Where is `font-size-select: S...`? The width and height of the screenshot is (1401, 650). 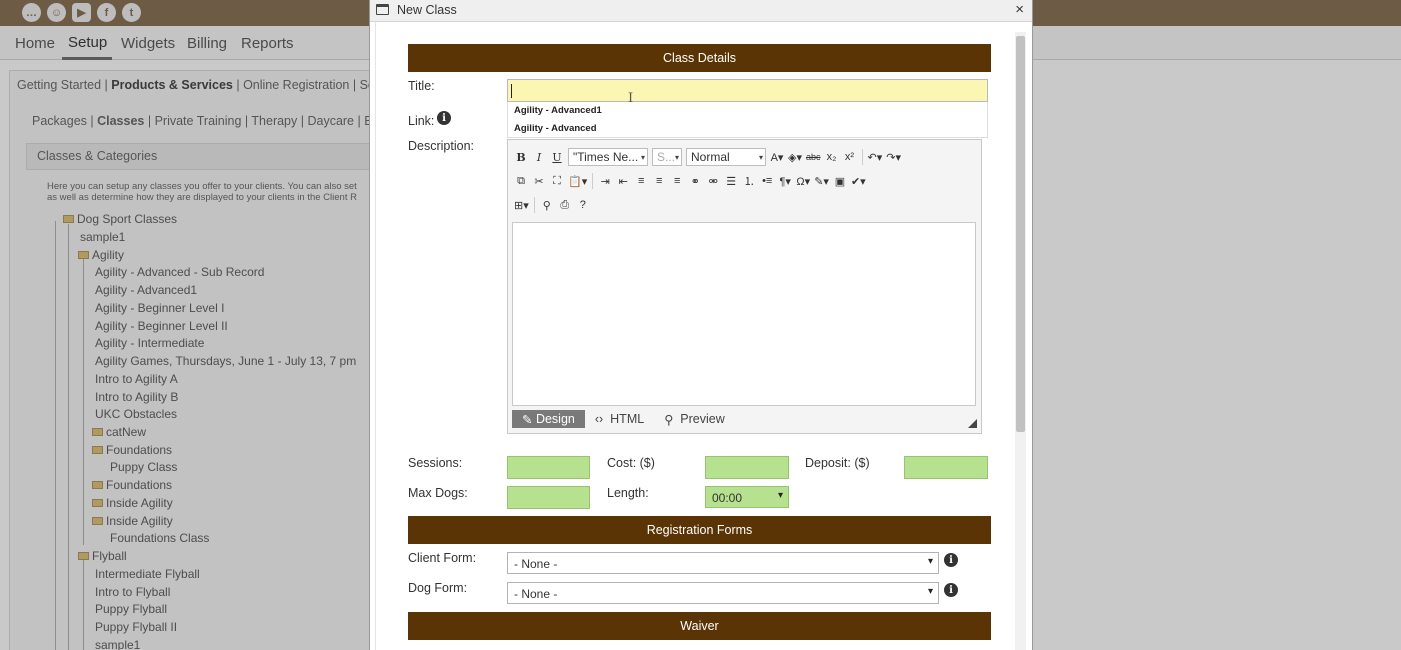
font-size-select: S... is located at coordinates (667, 157).